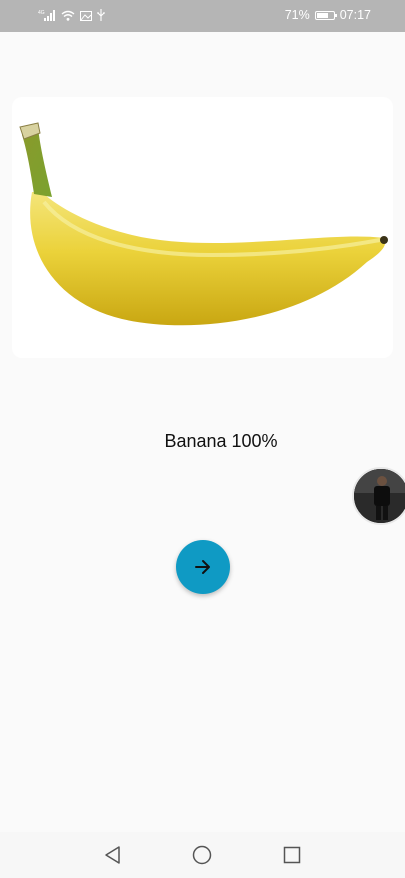 Image resolution: width=405 pixels, height=878 pixels. I want to click on next-button, so click(203, 567).